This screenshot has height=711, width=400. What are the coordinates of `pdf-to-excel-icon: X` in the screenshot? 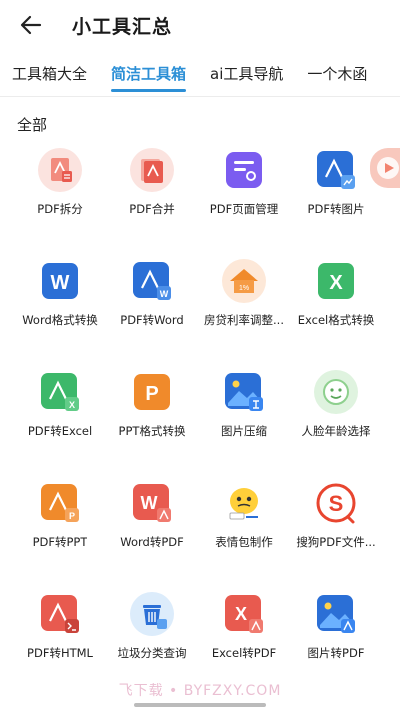 It's located at (60, 392).